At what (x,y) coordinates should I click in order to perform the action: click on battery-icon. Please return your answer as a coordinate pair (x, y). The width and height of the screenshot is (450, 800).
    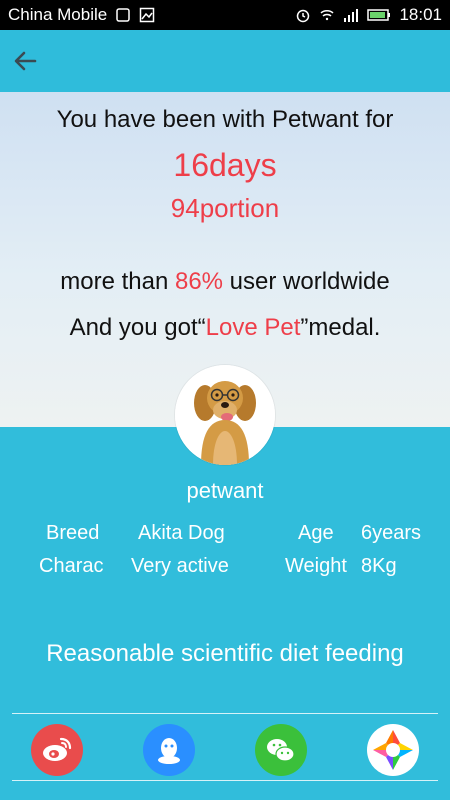
    Looking at the image, I should click on (379, 15).